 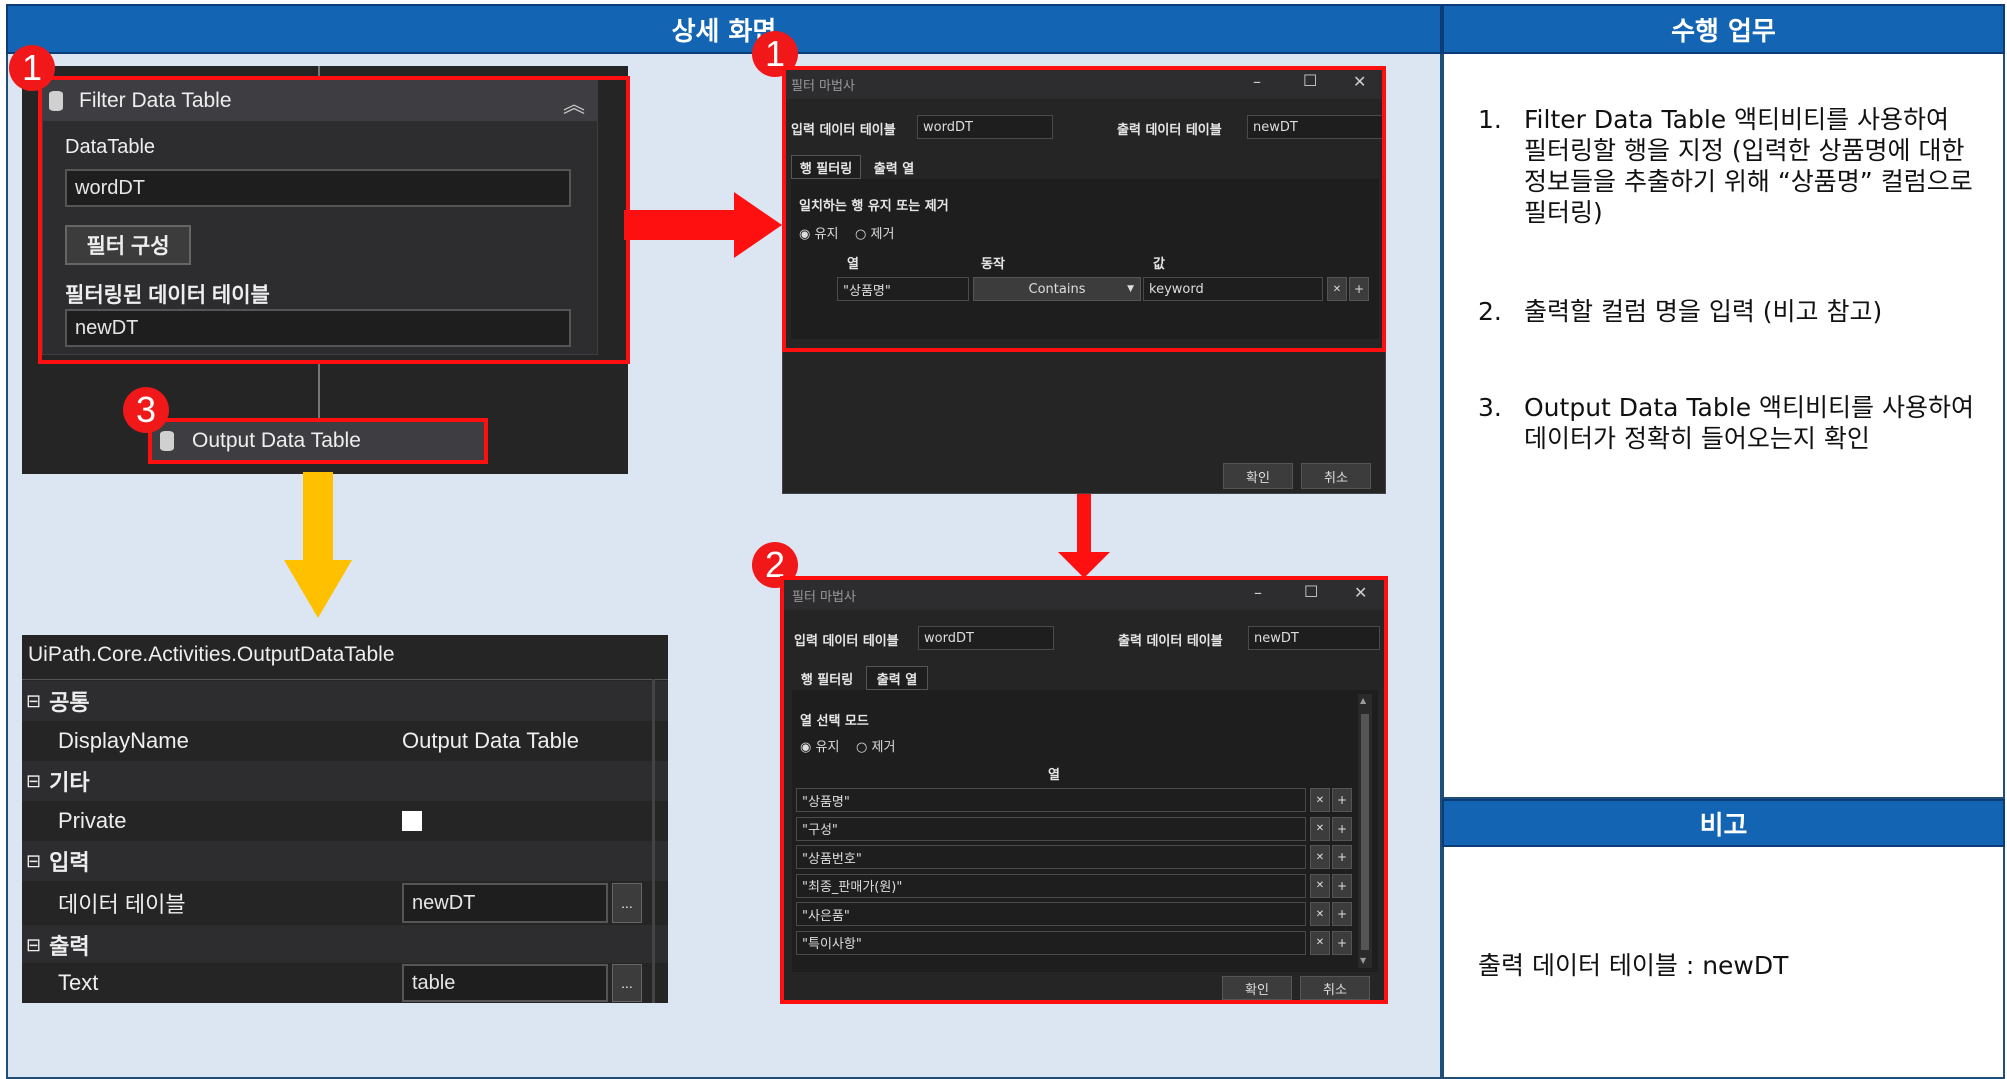 I want to click on task-item-2: 2. 출력할 컬럼 명을 입력 (비고 참고), so click(x=1728, y=311).